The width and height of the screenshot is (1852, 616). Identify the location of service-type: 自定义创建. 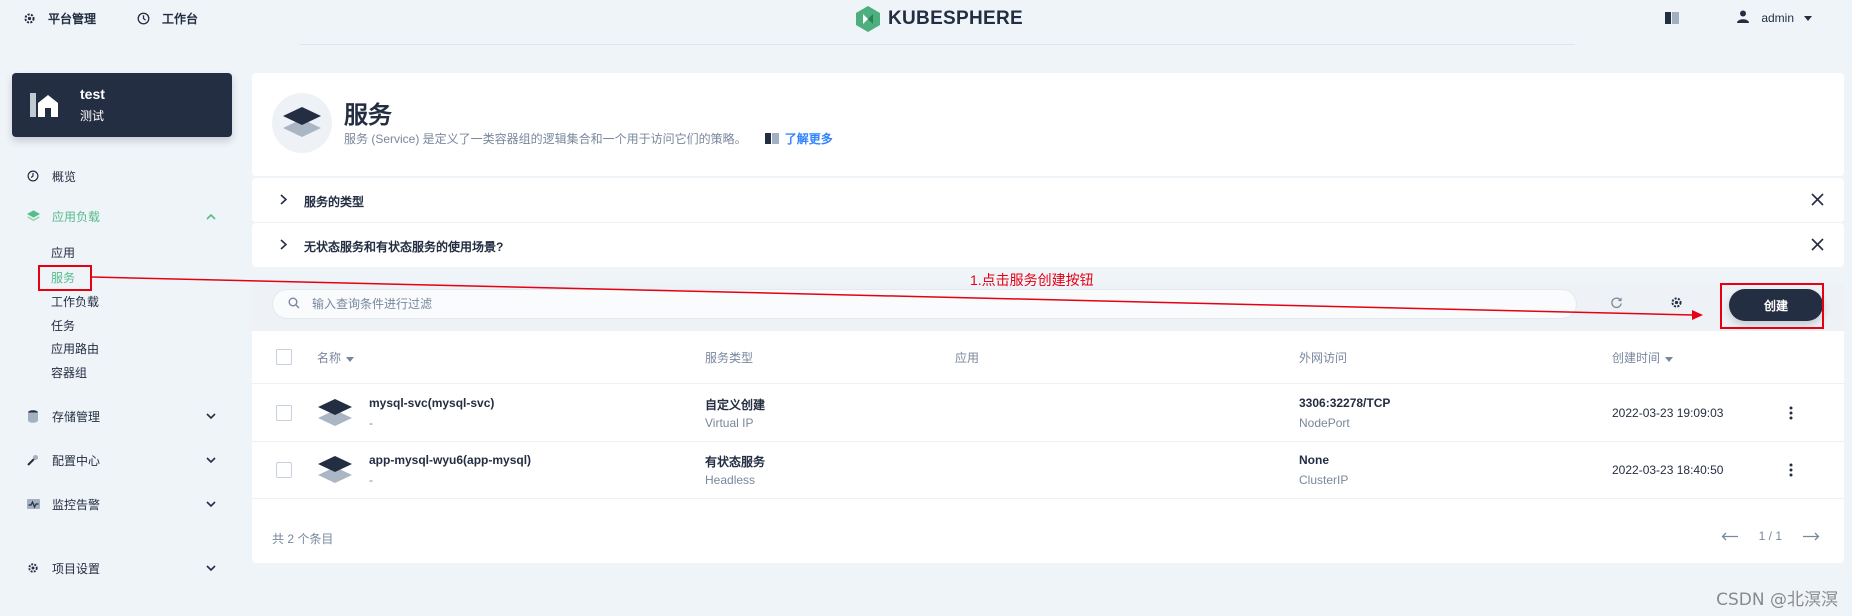
(735, 405).